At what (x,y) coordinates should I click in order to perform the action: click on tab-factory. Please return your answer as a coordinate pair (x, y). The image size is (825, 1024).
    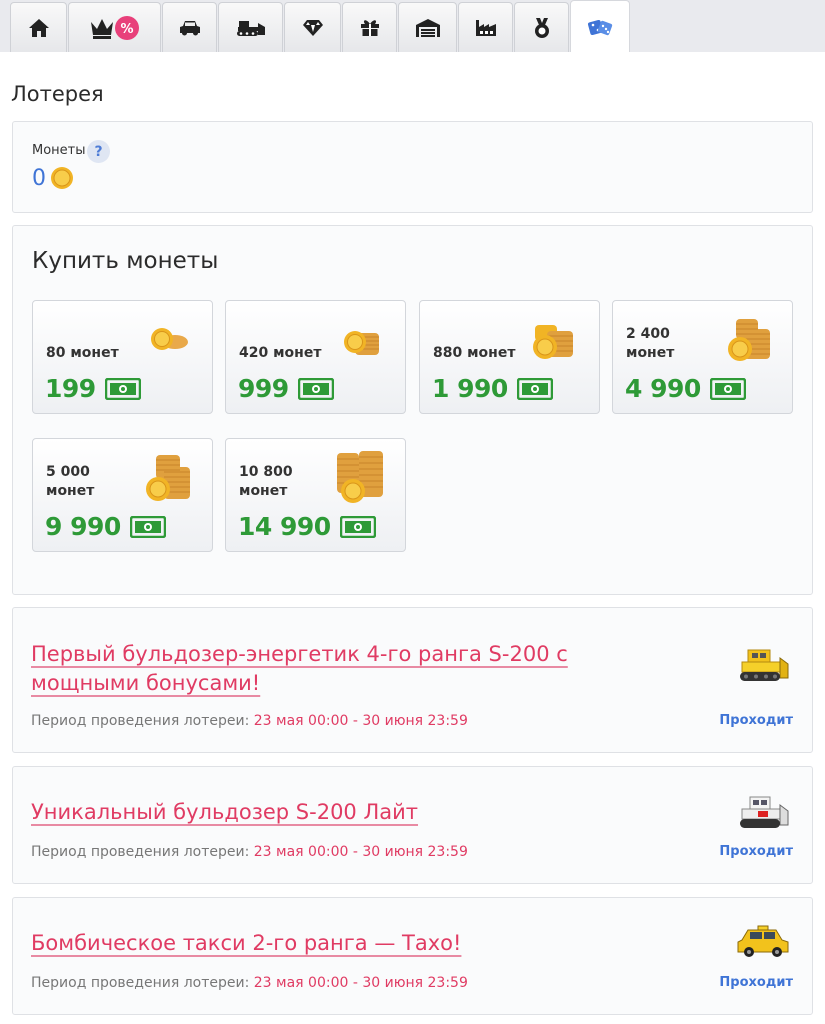
    Looking at the image, I should click on (485, 27).